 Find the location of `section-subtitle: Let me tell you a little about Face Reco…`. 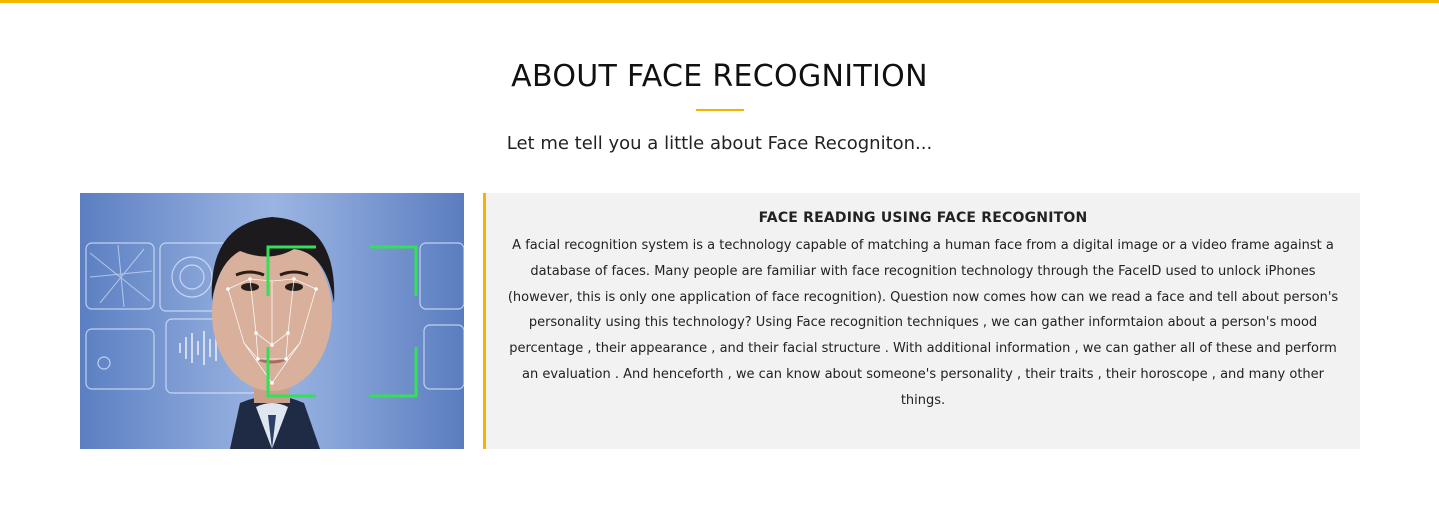

section-subtitle: Let me tell you a little about Face Reco… is located at coordinates (719, 143).